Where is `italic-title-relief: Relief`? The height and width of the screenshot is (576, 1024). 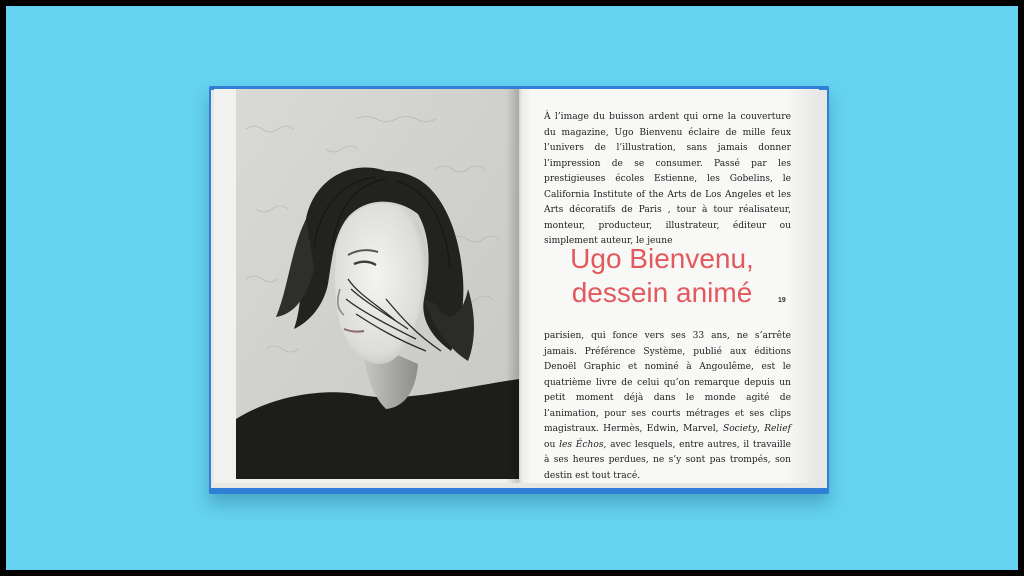 italic-title-relief: Relief is located at coordinates (777, 429).